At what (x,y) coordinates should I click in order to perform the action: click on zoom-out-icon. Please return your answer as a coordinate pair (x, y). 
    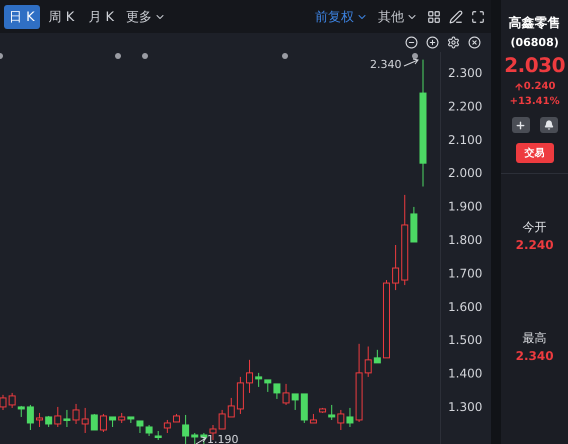
    Looking at the image, I should click on (411, 42).